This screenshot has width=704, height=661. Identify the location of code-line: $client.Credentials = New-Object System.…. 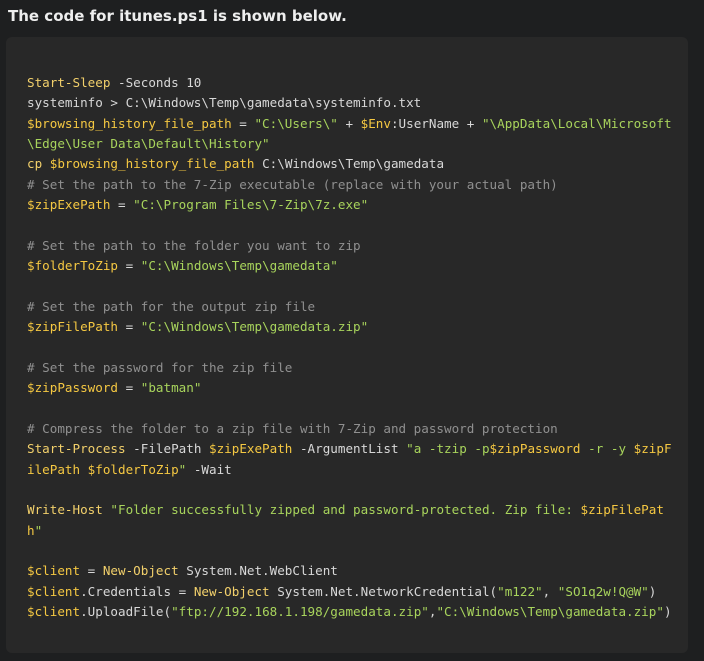
(357, 592).